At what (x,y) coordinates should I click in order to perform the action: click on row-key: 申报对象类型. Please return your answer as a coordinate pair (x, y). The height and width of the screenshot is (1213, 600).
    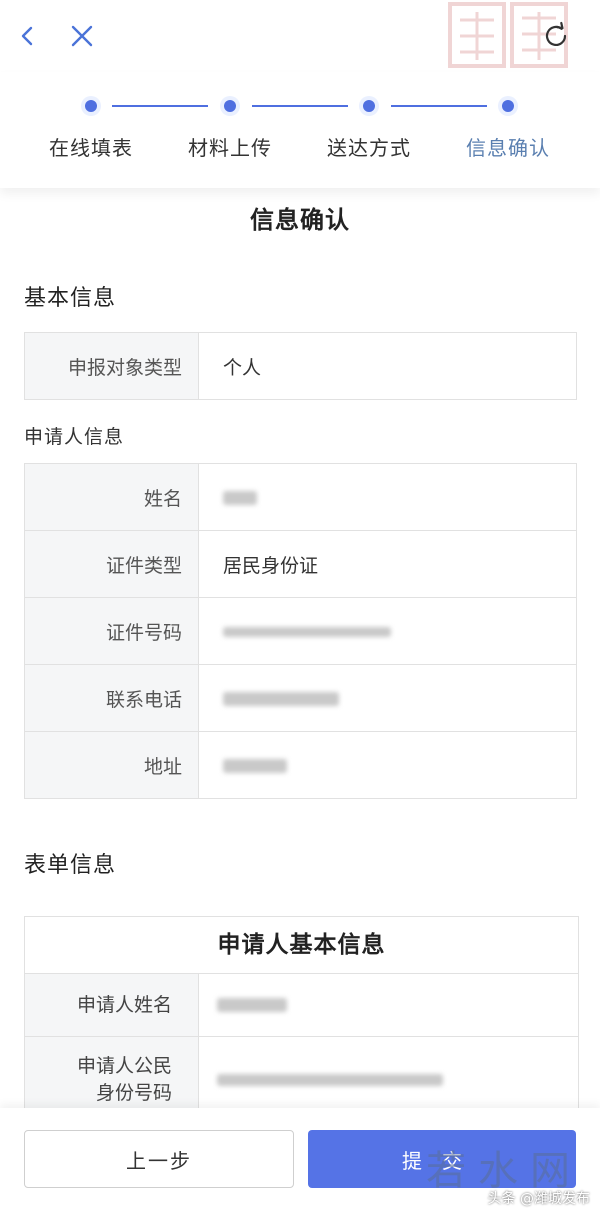
    Looking at the image, I should click on (111, 366).